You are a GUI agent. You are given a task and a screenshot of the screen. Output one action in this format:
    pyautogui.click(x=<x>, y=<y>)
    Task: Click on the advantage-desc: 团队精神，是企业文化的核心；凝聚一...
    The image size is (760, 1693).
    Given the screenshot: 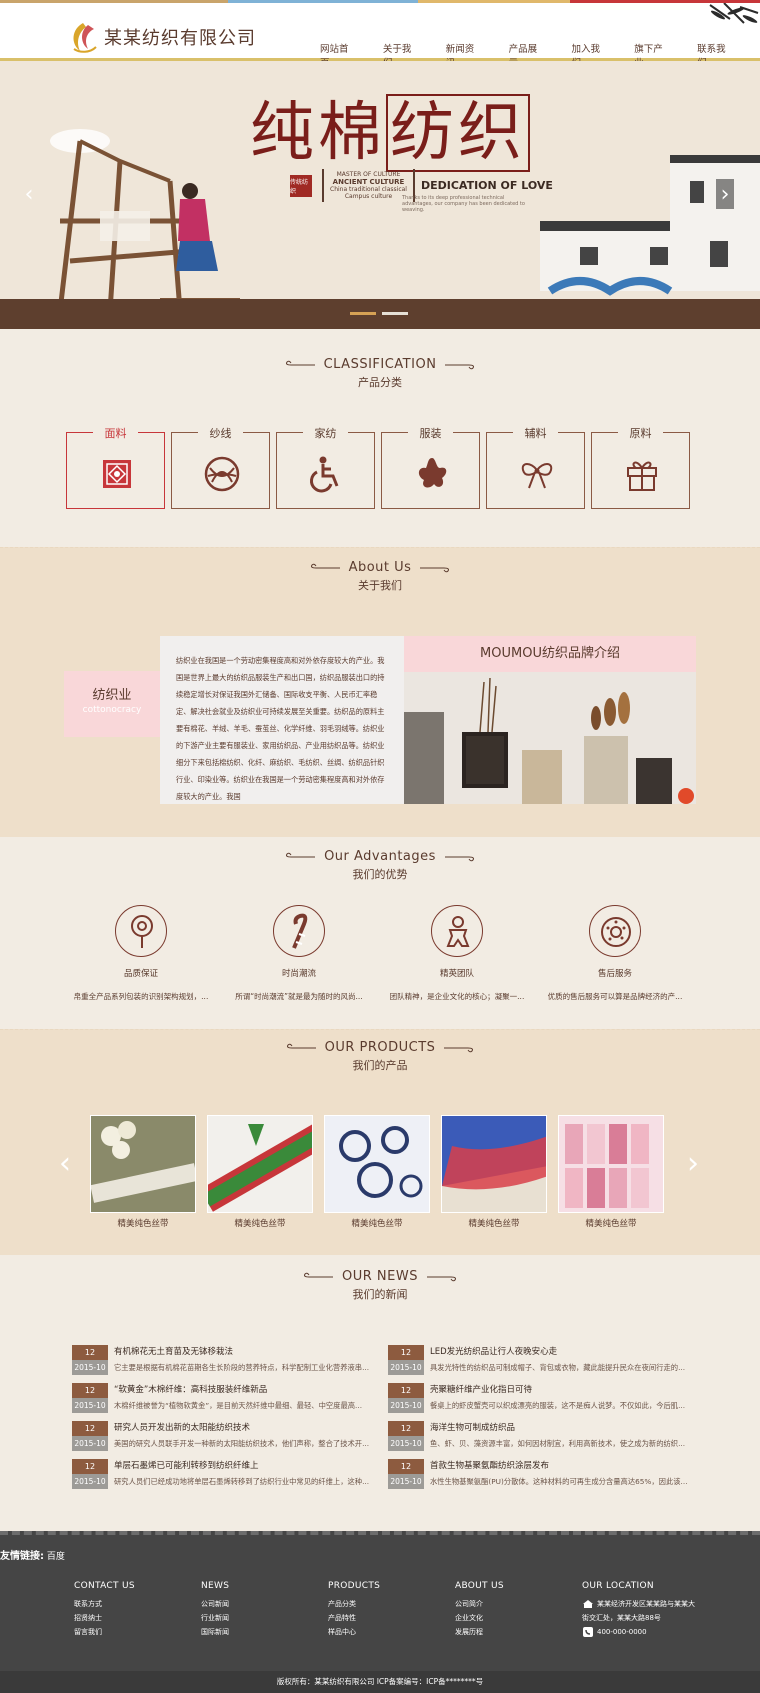 What is the action you would take?
    pyautogui.click(x=457, y=996)
    